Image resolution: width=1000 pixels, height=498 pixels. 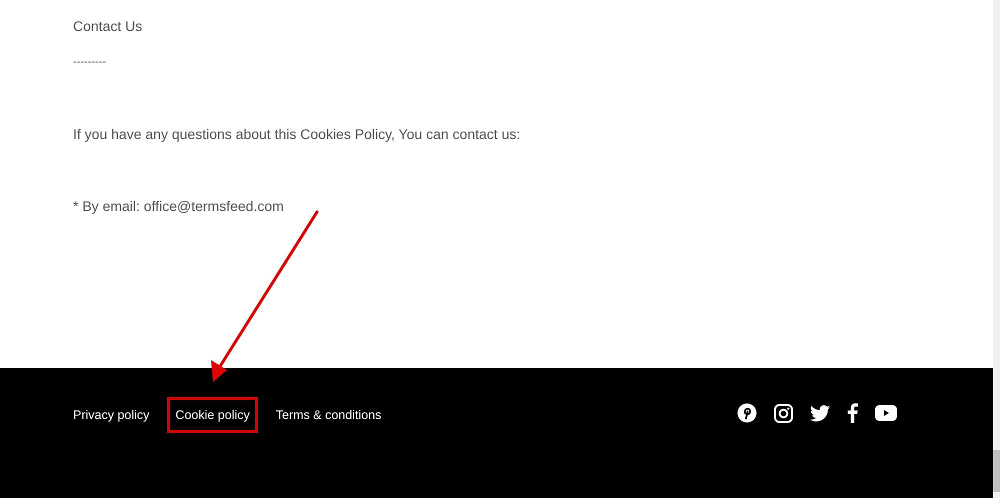 What do you see at coordinates (108, 26) in the screenshot?
I see `section-heading: Contact Us` at bounding box center [108, 26].